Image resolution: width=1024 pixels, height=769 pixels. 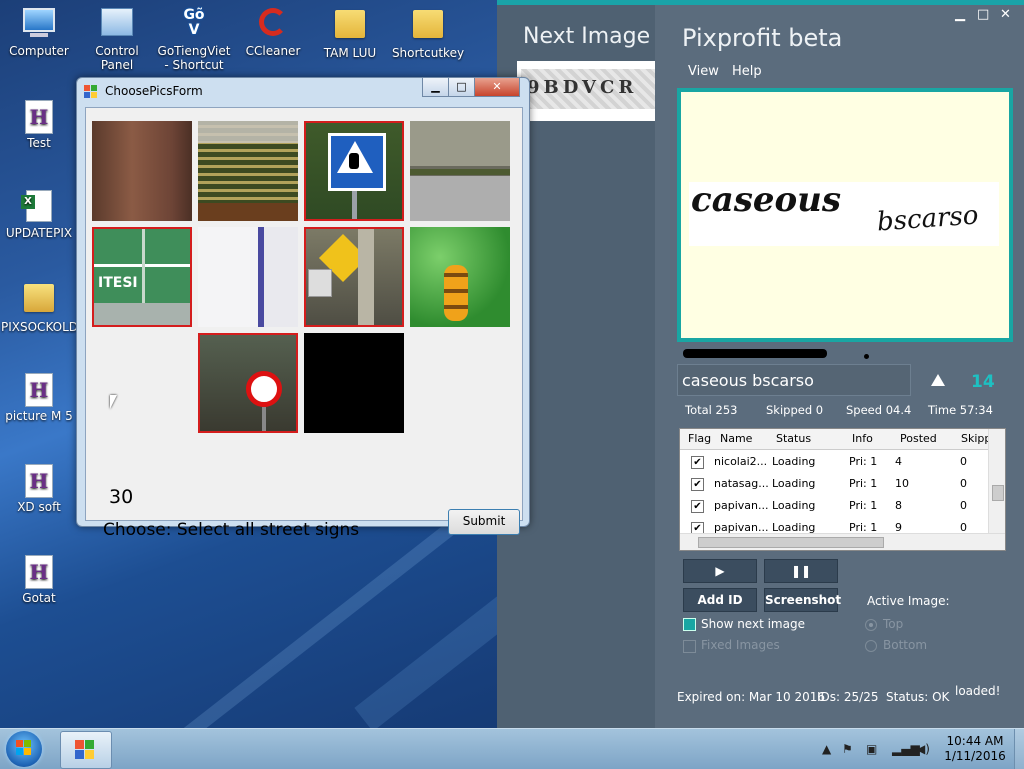 What do you see at coordinates (975, 756) in the screenshot?
I see `clock-date: 1/11/2016` at bounding box center [975, 756].